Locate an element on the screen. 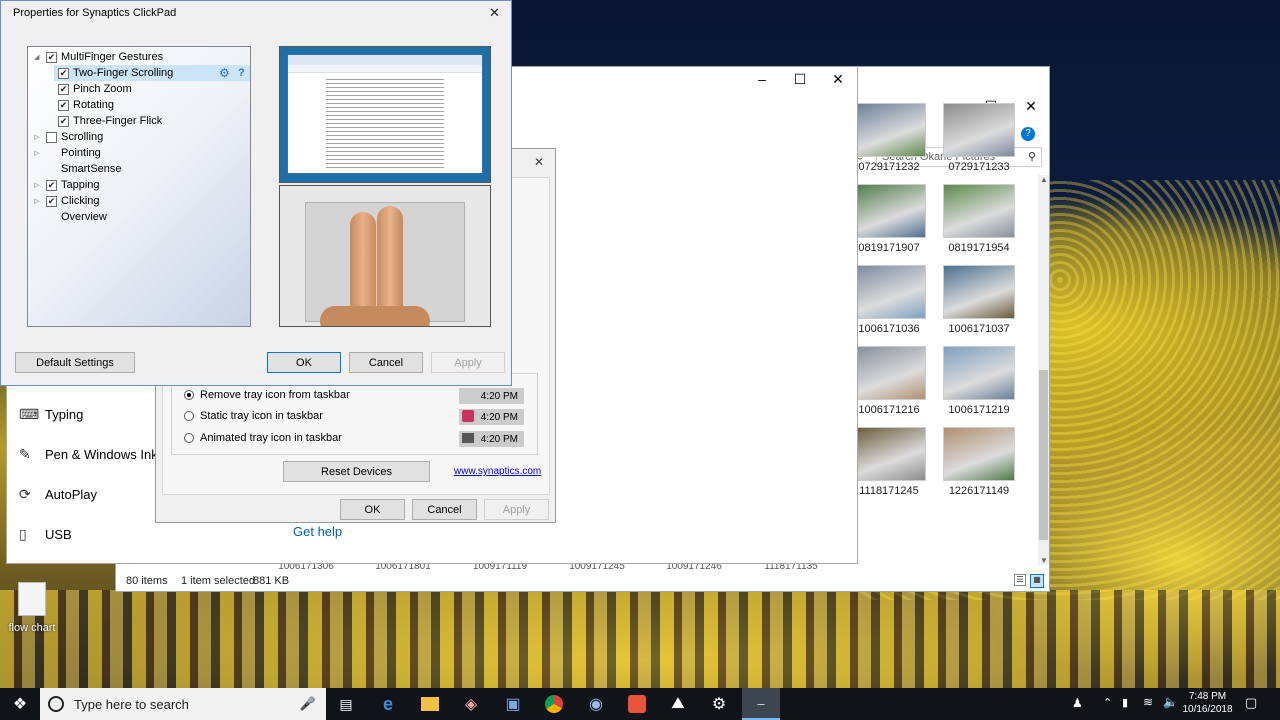  settings-item-autoplay: ⟳ AutoPlay is located at coordinates (58, 494).